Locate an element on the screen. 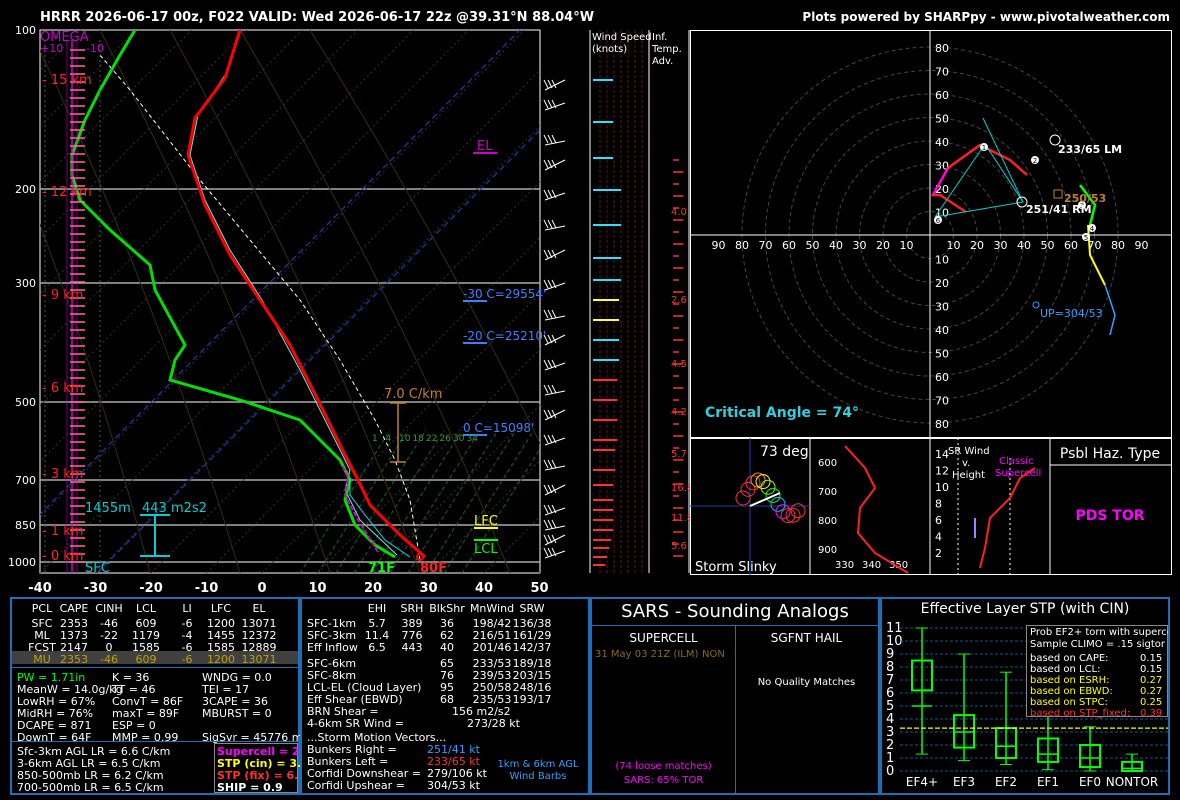 This screenshot has height=800, width=1180. hodo-y-label: 80 is located at coordinates (942, 424).